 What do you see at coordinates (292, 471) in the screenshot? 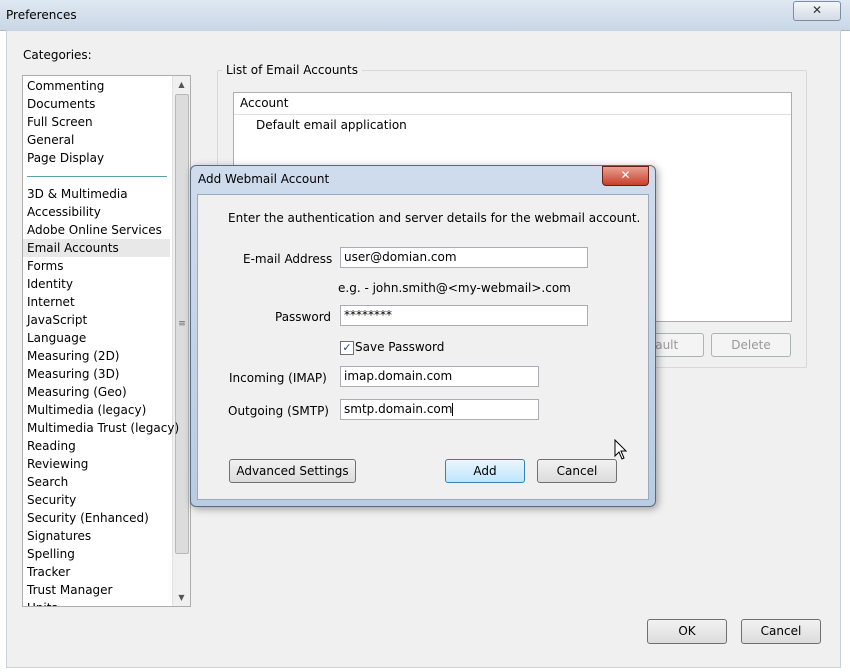
I see `advanced-settings-button: Advanced Settings` at bounding box center [292, 471].